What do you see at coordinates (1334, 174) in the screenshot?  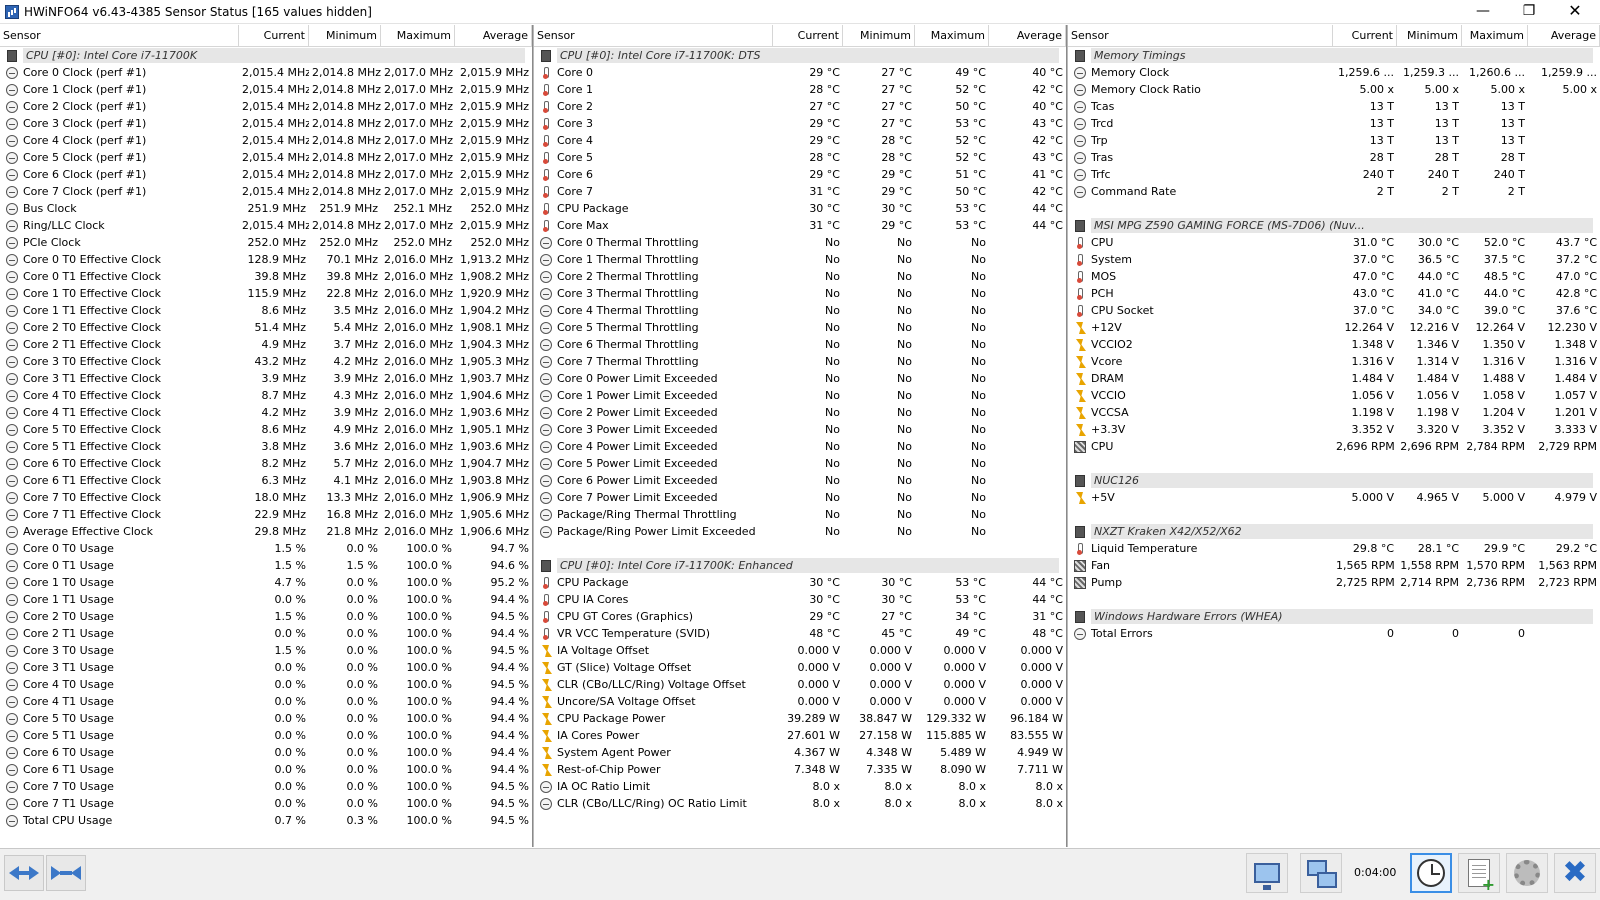 I see `sensor-row: Trfc 240 T 240 T 240 T` at bounding box center [1334, 174].